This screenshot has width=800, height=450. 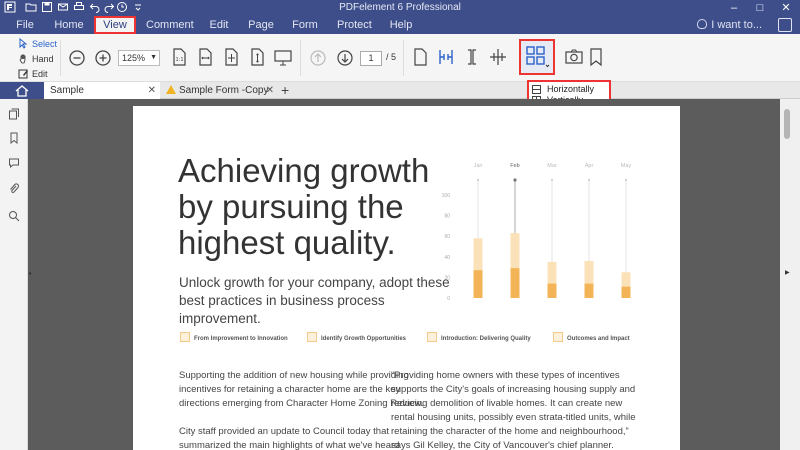 What do you see at coordinates (171, 89) in the screenshot?
I see `warning-icon` at bounding box center [171, 89].